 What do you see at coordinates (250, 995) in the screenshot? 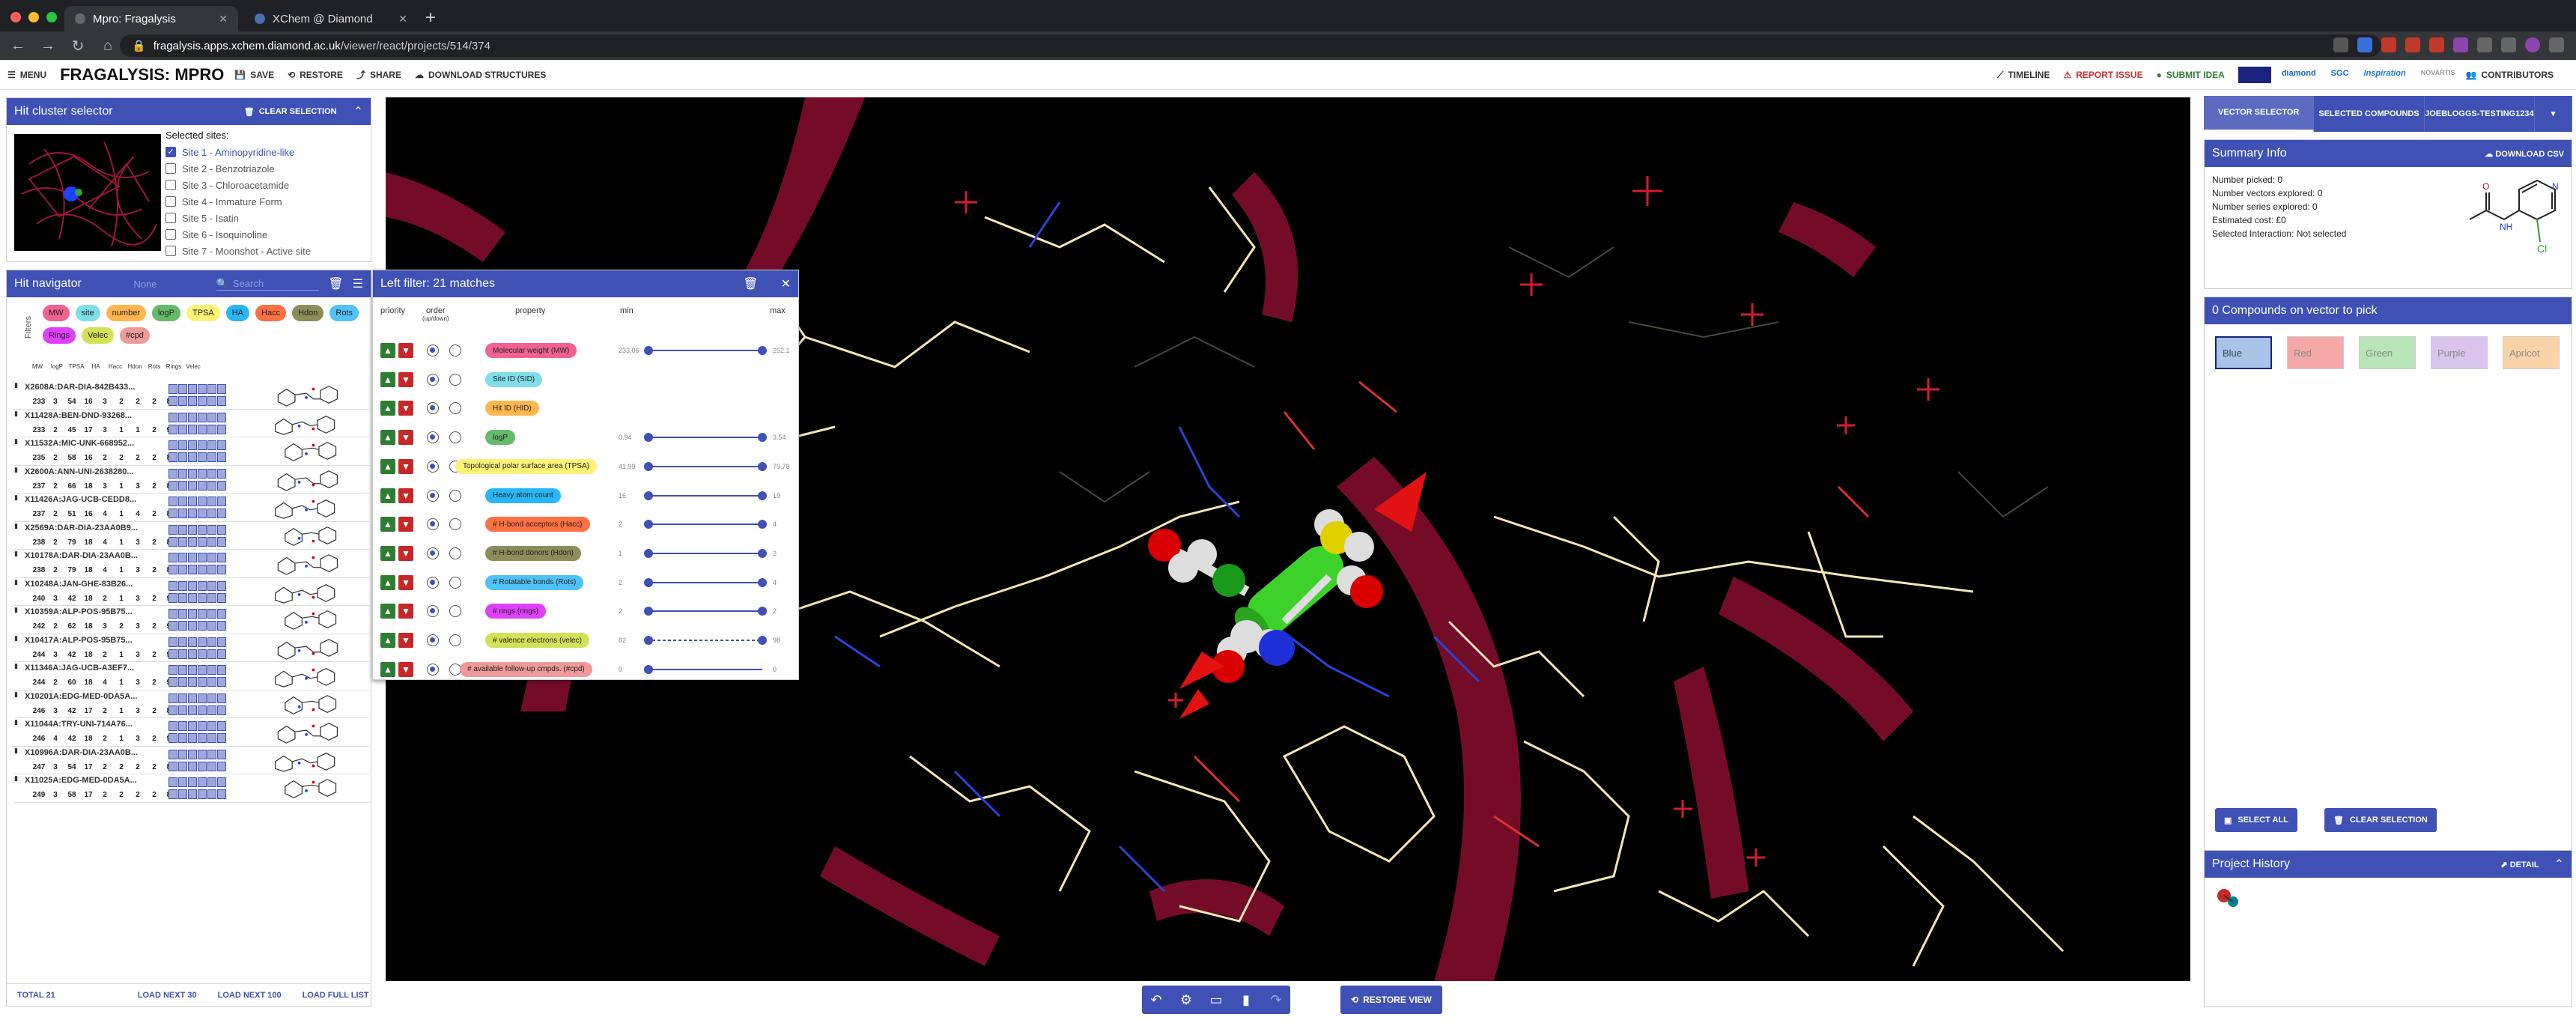
I see `load-next-100-button: LOAD NEXT 100` at bounding box center [250, 995].